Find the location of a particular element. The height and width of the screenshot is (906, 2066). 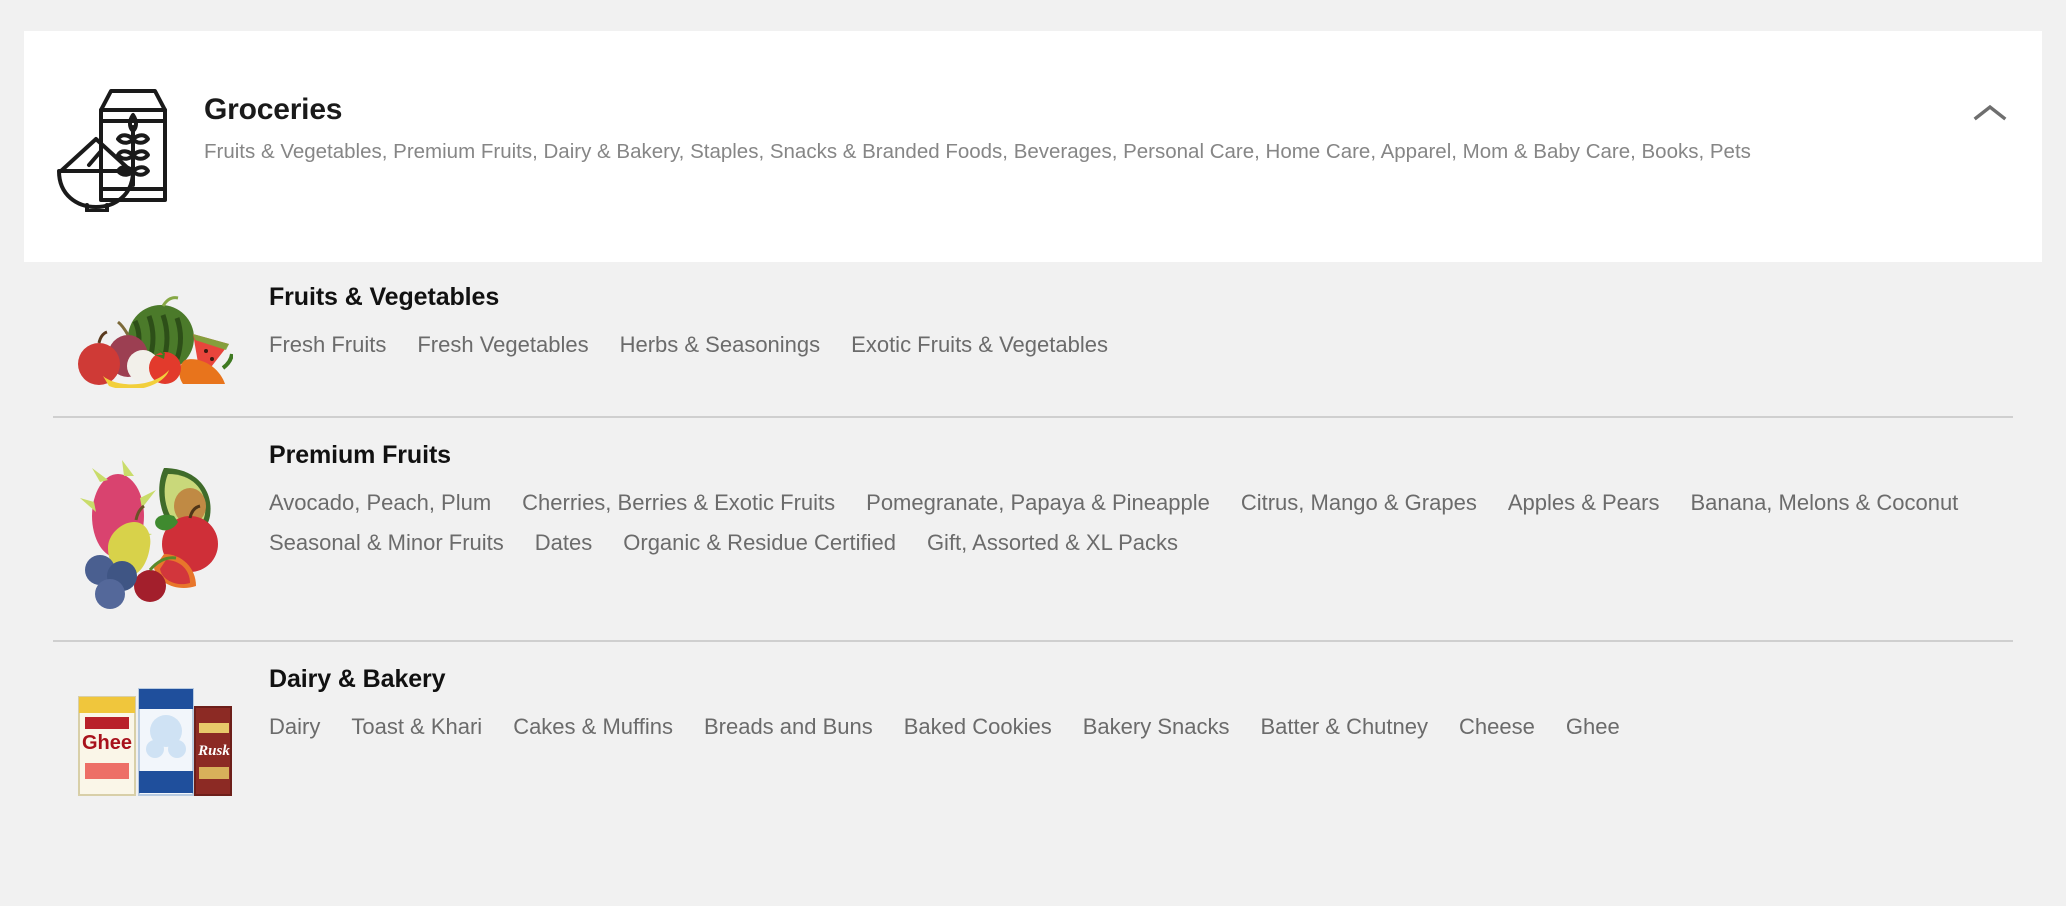

subcategory-link: Cherries, Berries & Exotic Fruits is located at coordinates (678, 503).